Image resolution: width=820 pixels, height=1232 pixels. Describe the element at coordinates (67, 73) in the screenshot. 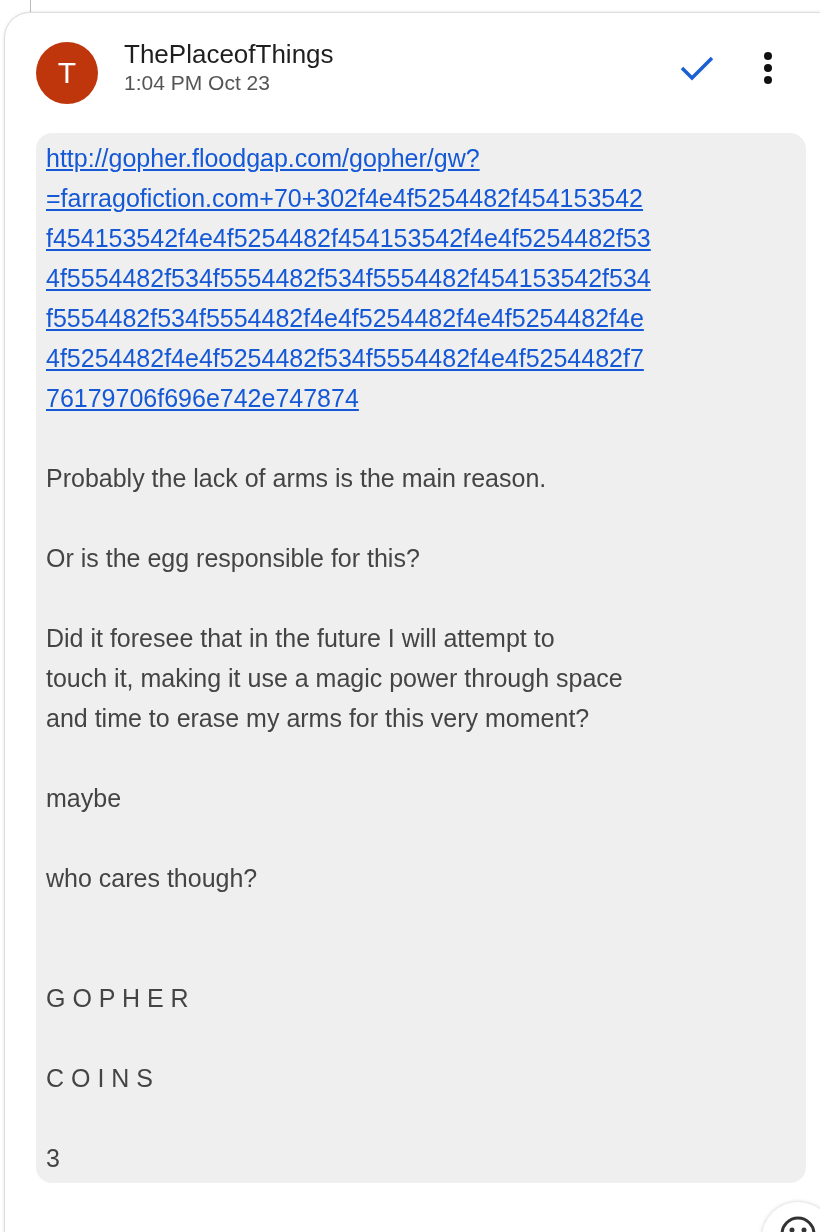

I see `avatar: T` at that location.